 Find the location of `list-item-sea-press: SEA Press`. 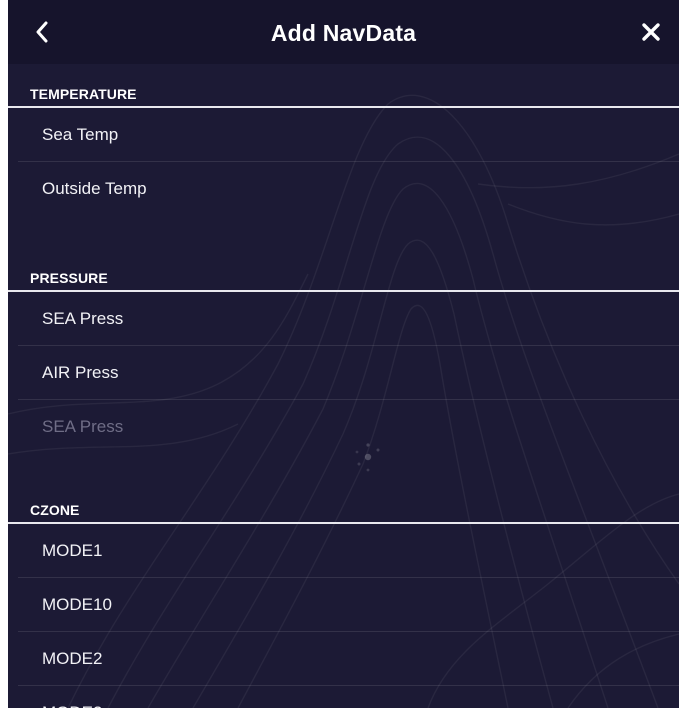

list-item-sea-press: SEA Press is located at coordinates (343, 319).